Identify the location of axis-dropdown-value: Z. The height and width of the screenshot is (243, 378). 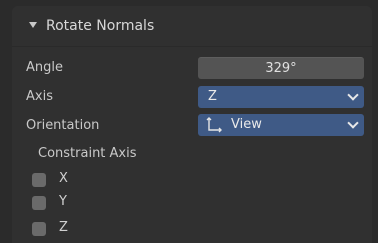
(212, 96).